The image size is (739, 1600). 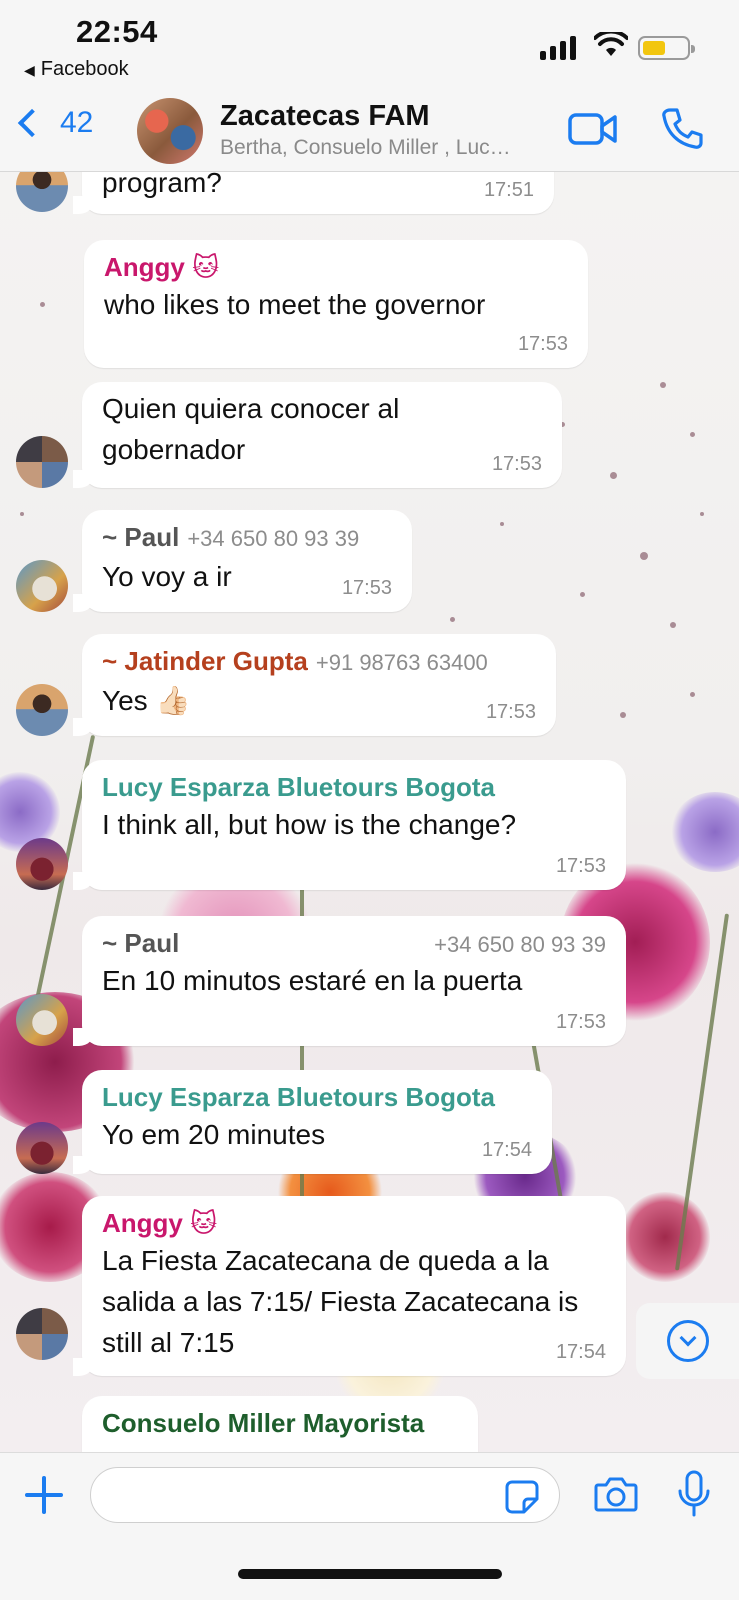 What do you see at coordinates (694, 1494) in the screenshot?
I see `microphone-icon` at bounding box center [694, 1494].